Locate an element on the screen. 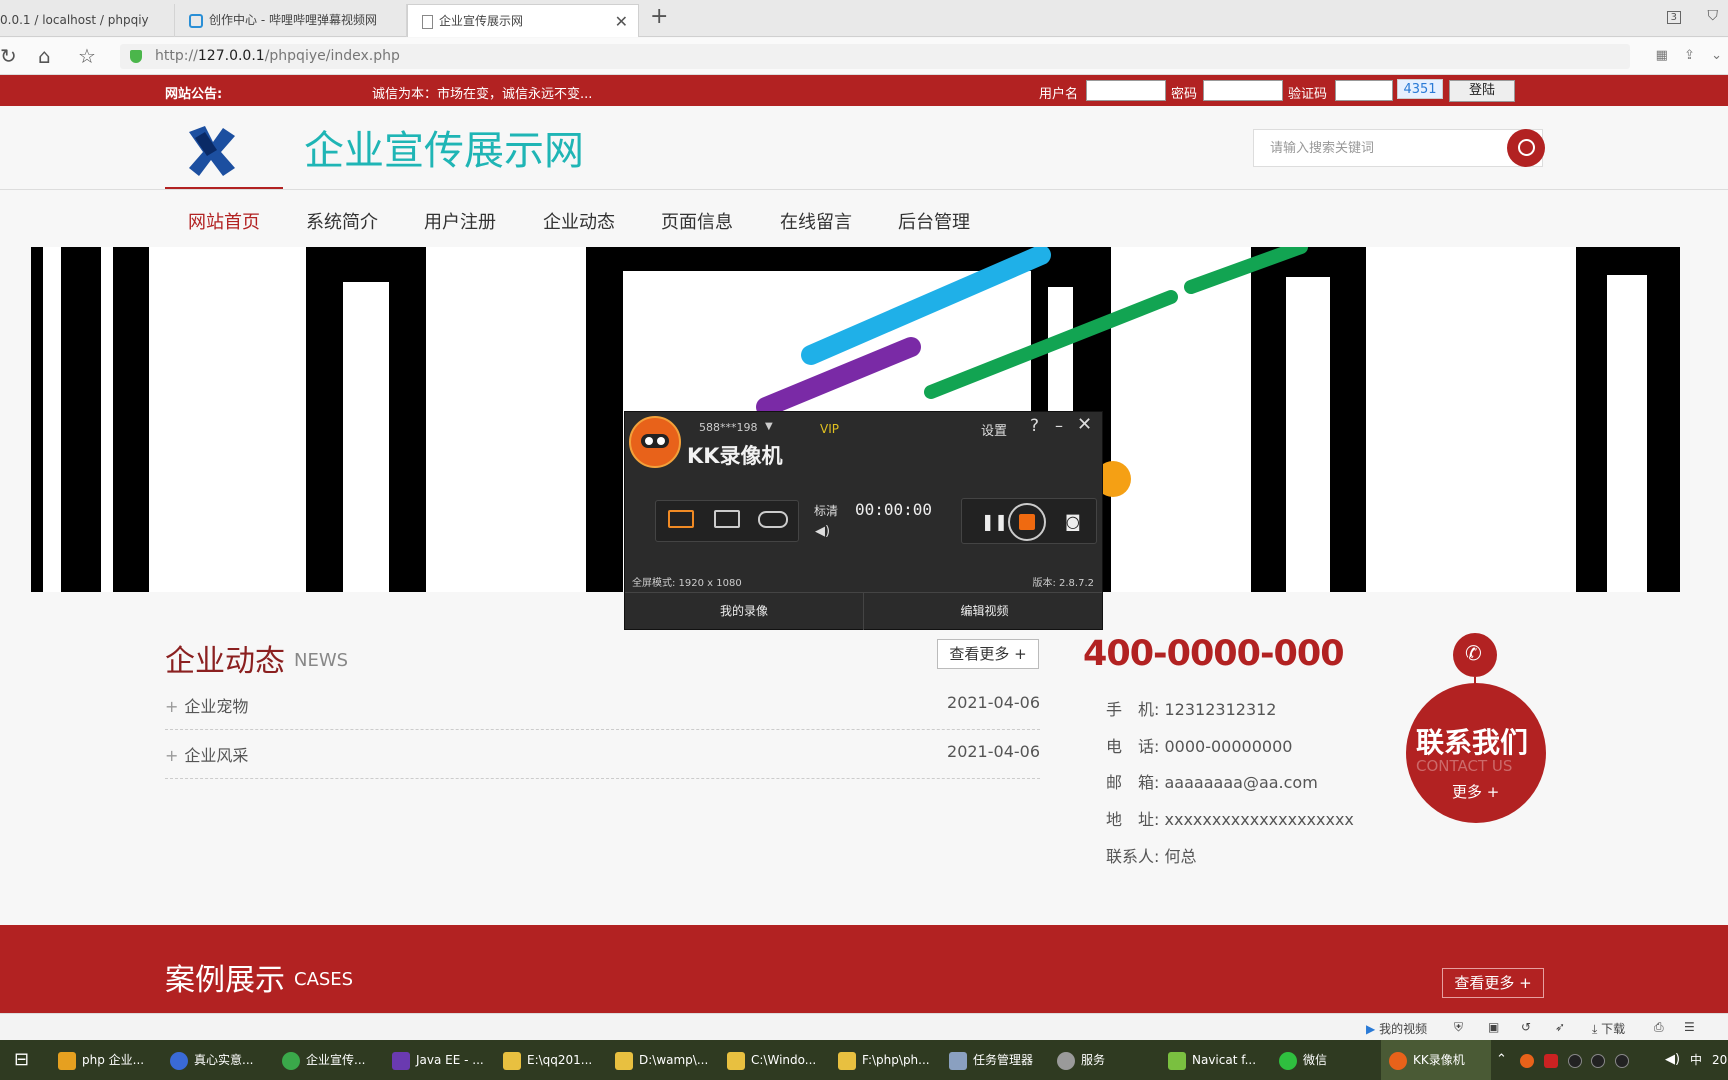  contact-more-link: 更多 + is located at coordinates (1475, 791).